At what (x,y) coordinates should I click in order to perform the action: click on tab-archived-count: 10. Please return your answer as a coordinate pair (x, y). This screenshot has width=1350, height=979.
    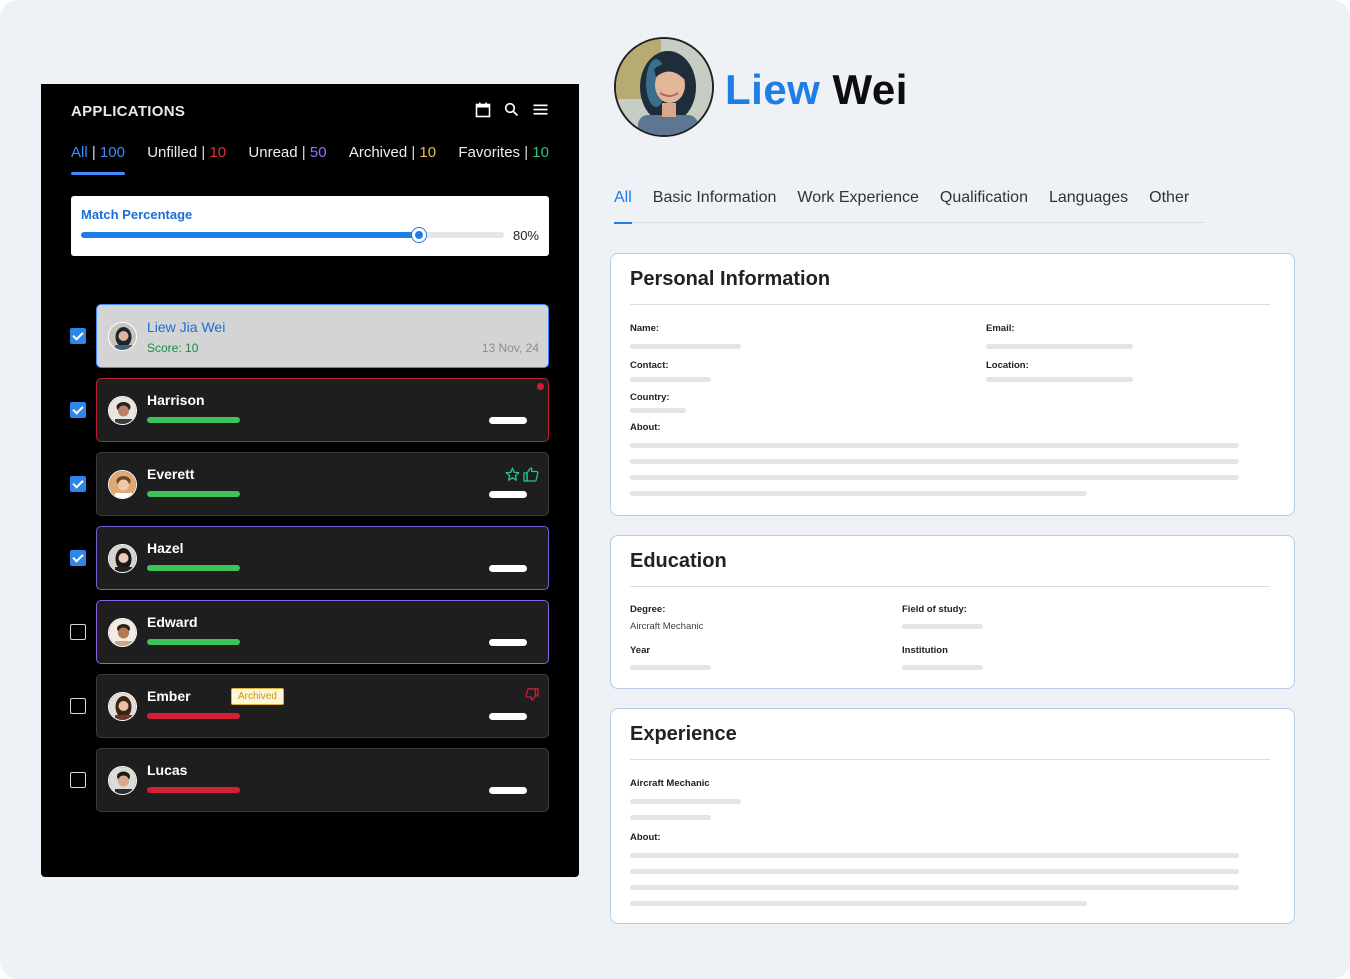
    Looking at the image, I should click on (428, 152).